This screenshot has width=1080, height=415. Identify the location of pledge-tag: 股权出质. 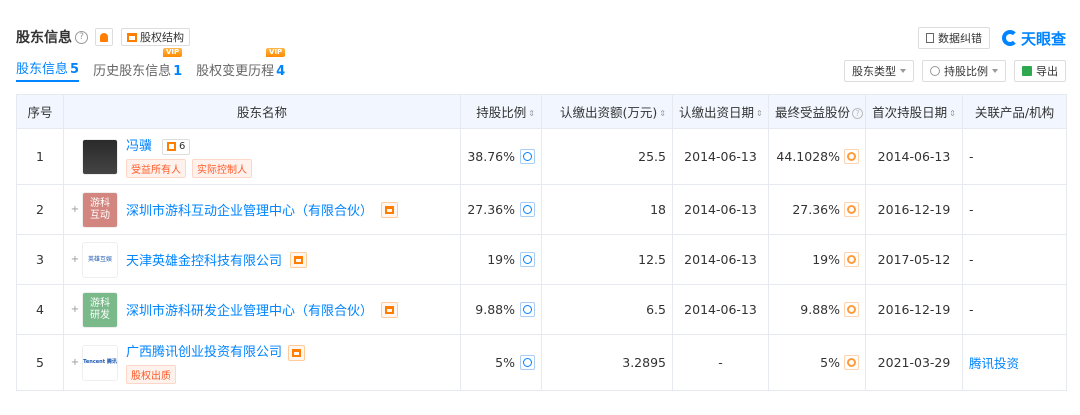
(151, 374).